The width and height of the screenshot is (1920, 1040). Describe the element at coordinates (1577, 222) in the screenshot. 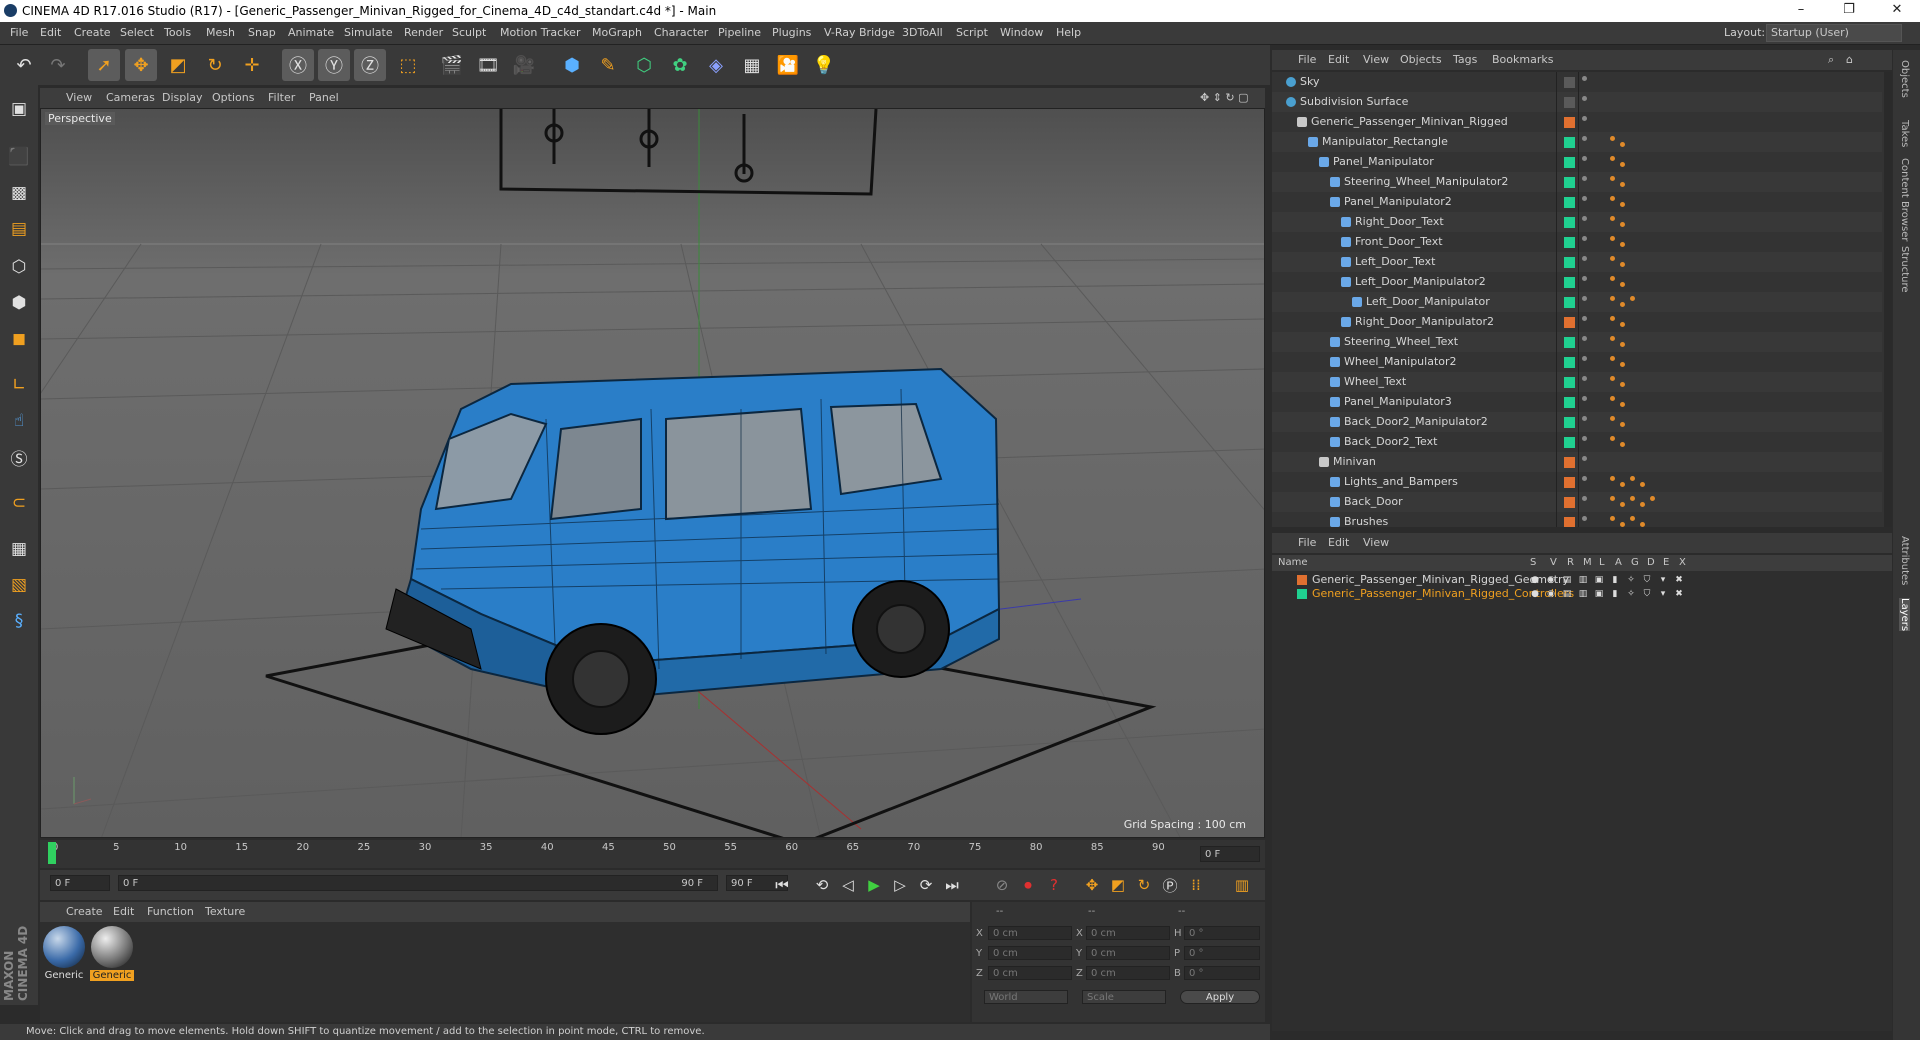

I see `object-row: Right_Door_Text` at that location.